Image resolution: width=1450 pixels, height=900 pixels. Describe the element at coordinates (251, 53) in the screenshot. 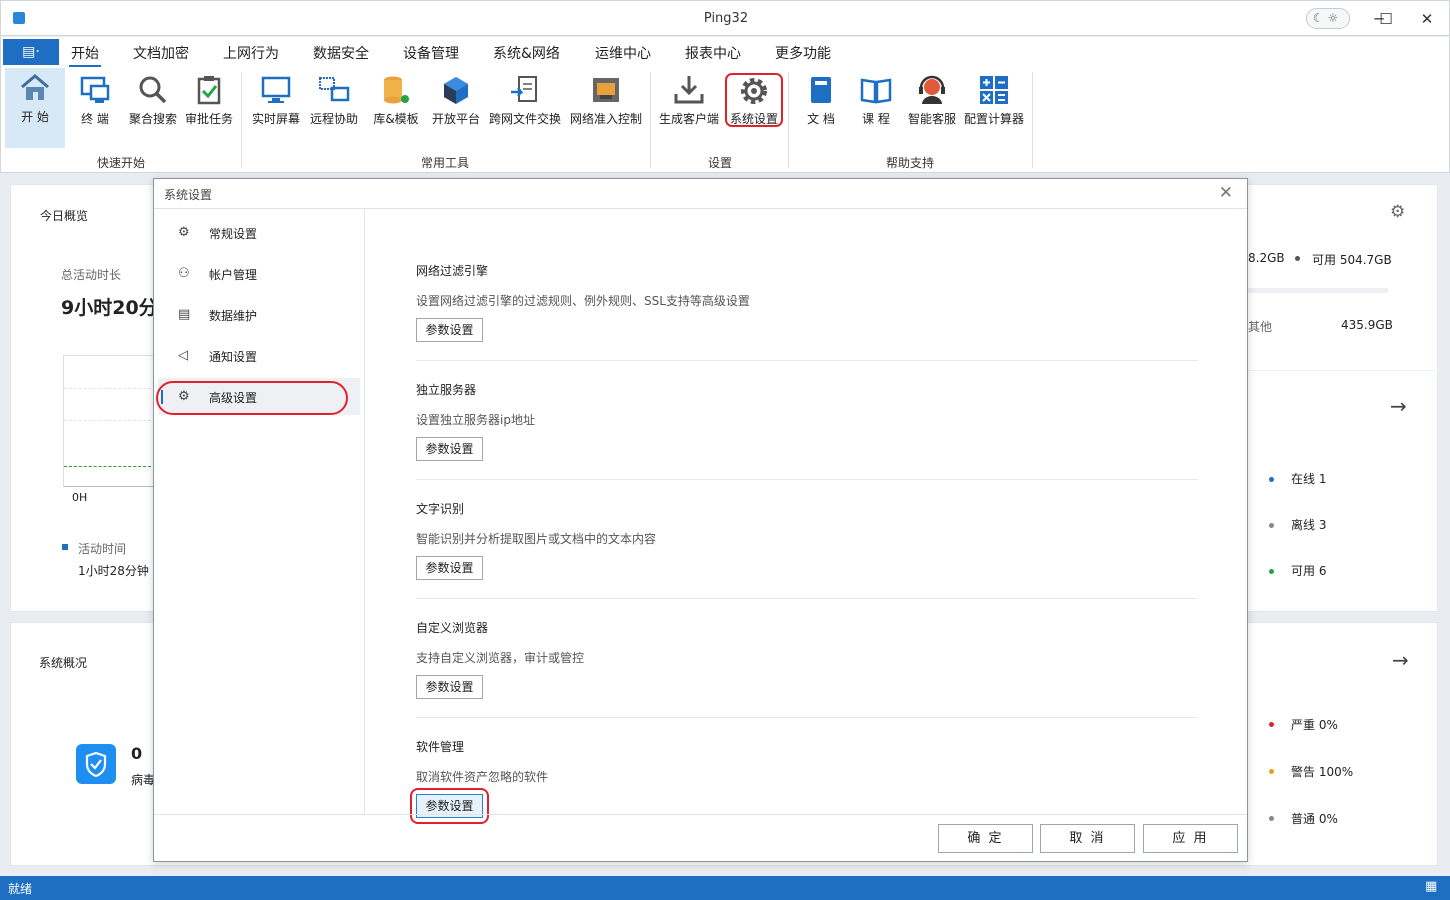

I see `tab-web-behavior: 上网行为` at that location.